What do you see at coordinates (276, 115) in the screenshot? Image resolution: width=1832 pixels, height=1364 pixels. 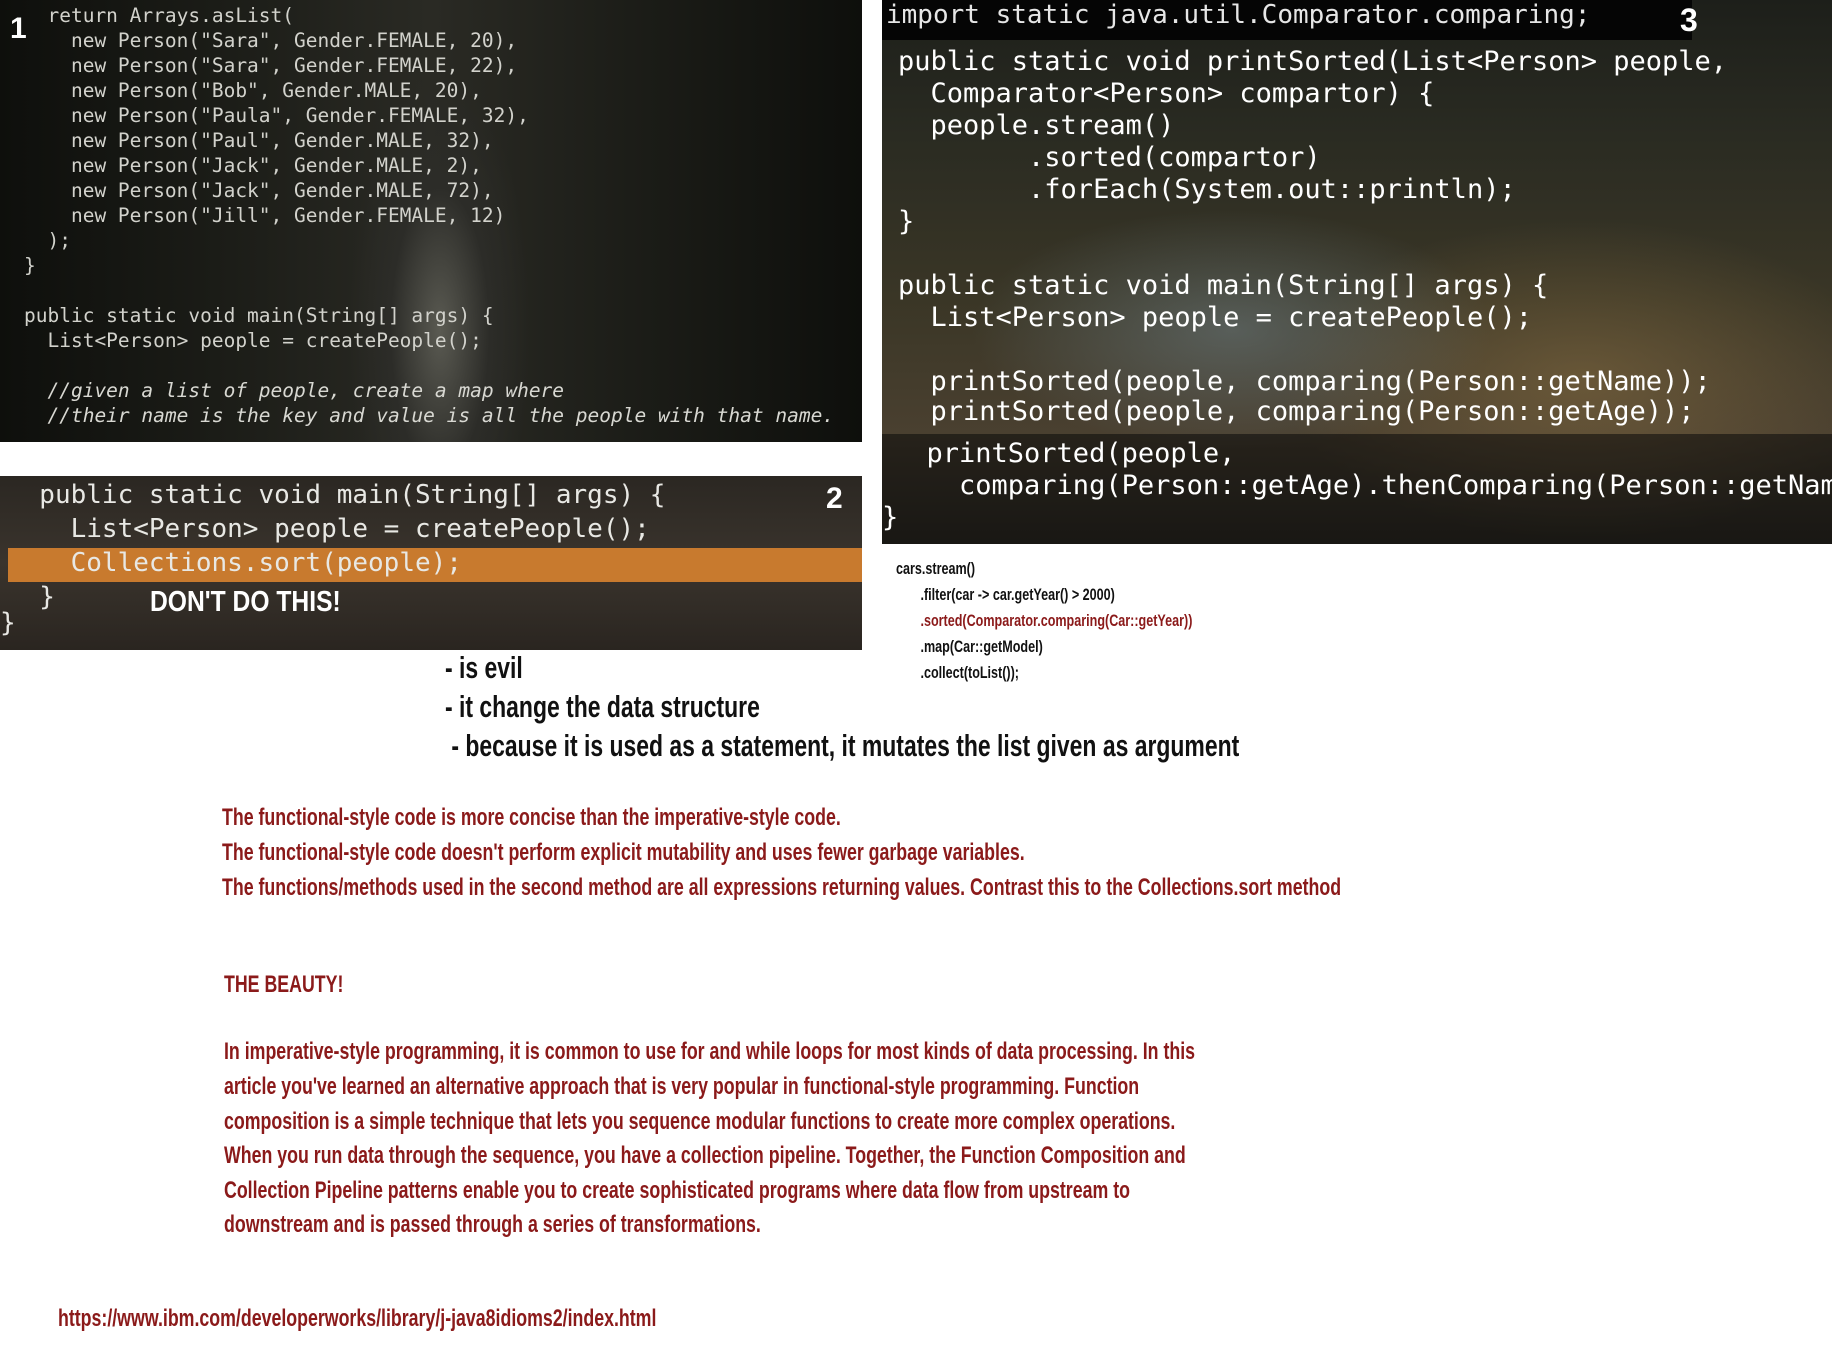 I see `code-line: new Person("Paula", Gender.FEMALE, 32),` at bounding box center [276, 115].